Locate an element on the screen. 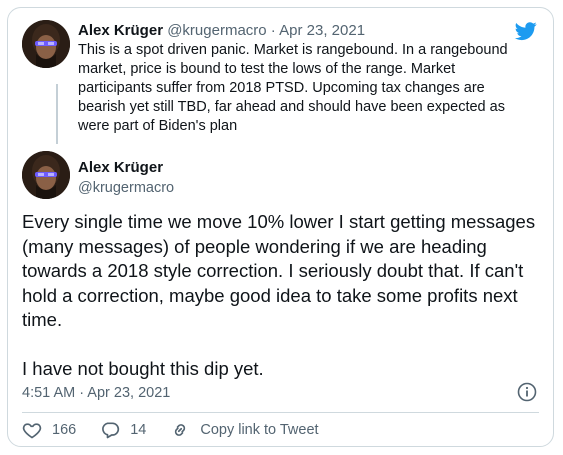  like-button: 166 is located at coordinates (49, 430).